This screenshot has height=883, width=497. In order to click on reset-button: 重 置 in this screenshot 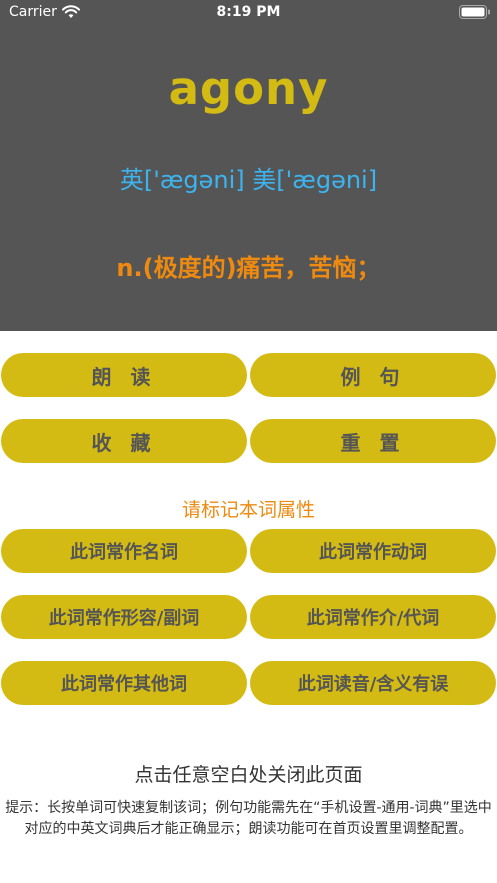, I will do `click(373, 441)`.